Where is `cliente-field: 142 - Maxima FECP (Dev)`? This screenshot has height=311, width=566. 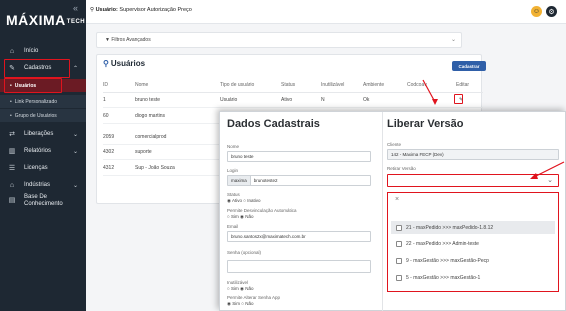
cliente-field: 142 - Maxima FECP (Dev) is located at coordinates (473, 154).